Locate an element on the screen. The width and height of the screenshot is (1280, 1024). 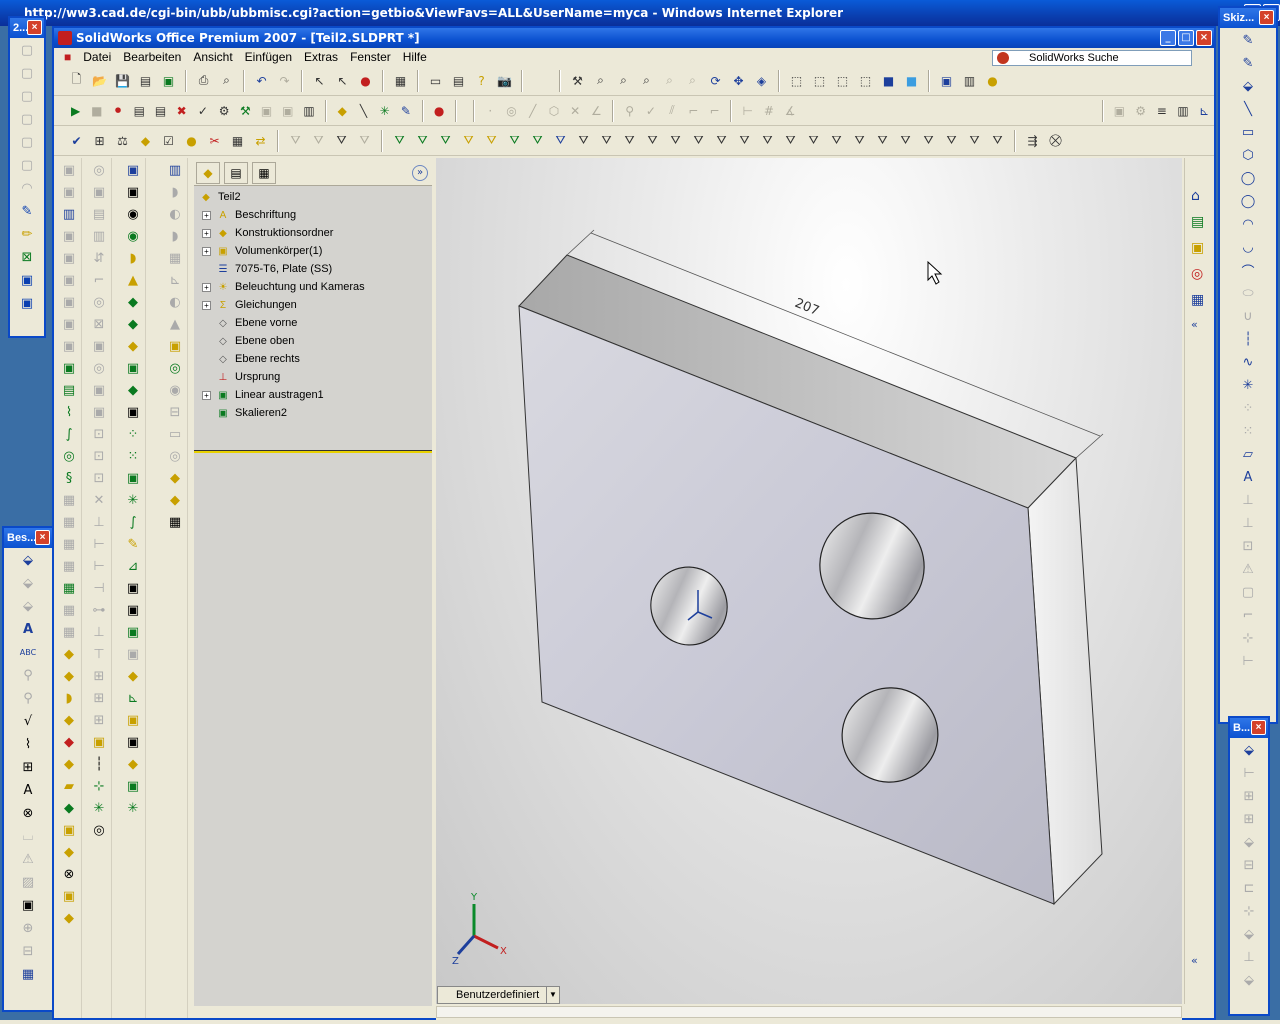
pan-icon: ✥ is located at coordinates (738, 80).